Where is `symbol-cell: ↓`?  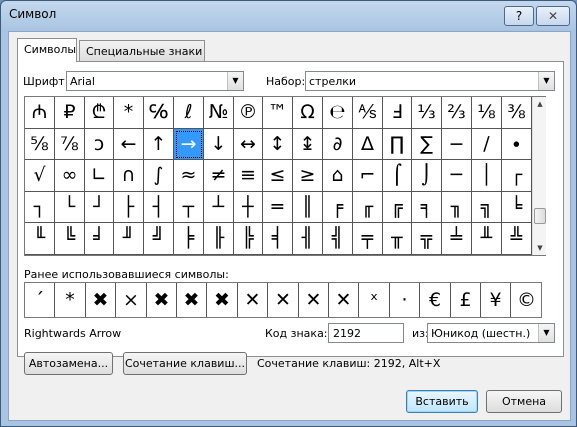
symbol-cell: ↓ is located at coordinates (219, 144).